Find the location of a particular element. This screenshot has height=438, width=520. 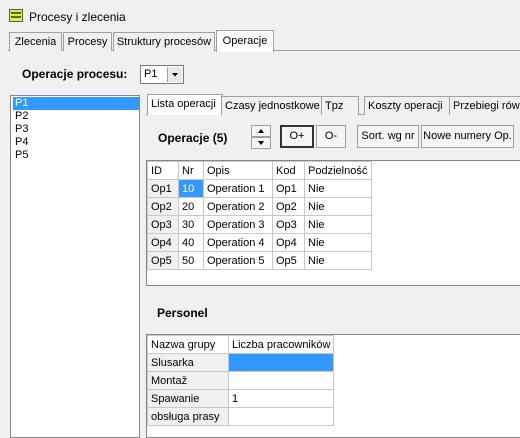

process-list-item: P1 is located at coordinates (76, 103).